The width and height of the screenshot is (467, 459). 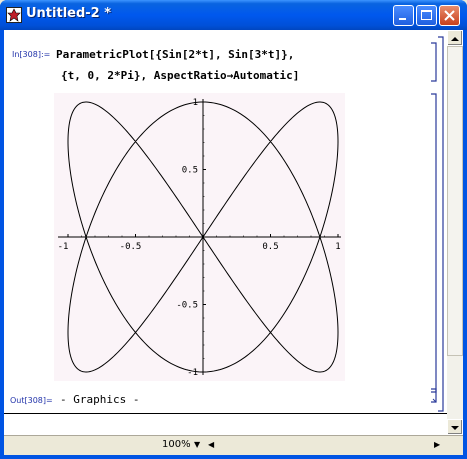 What do you see at coordinates (63, 247) in the screenshot?
I see `x-tick-label: -1` at bounding box center [63, 247].